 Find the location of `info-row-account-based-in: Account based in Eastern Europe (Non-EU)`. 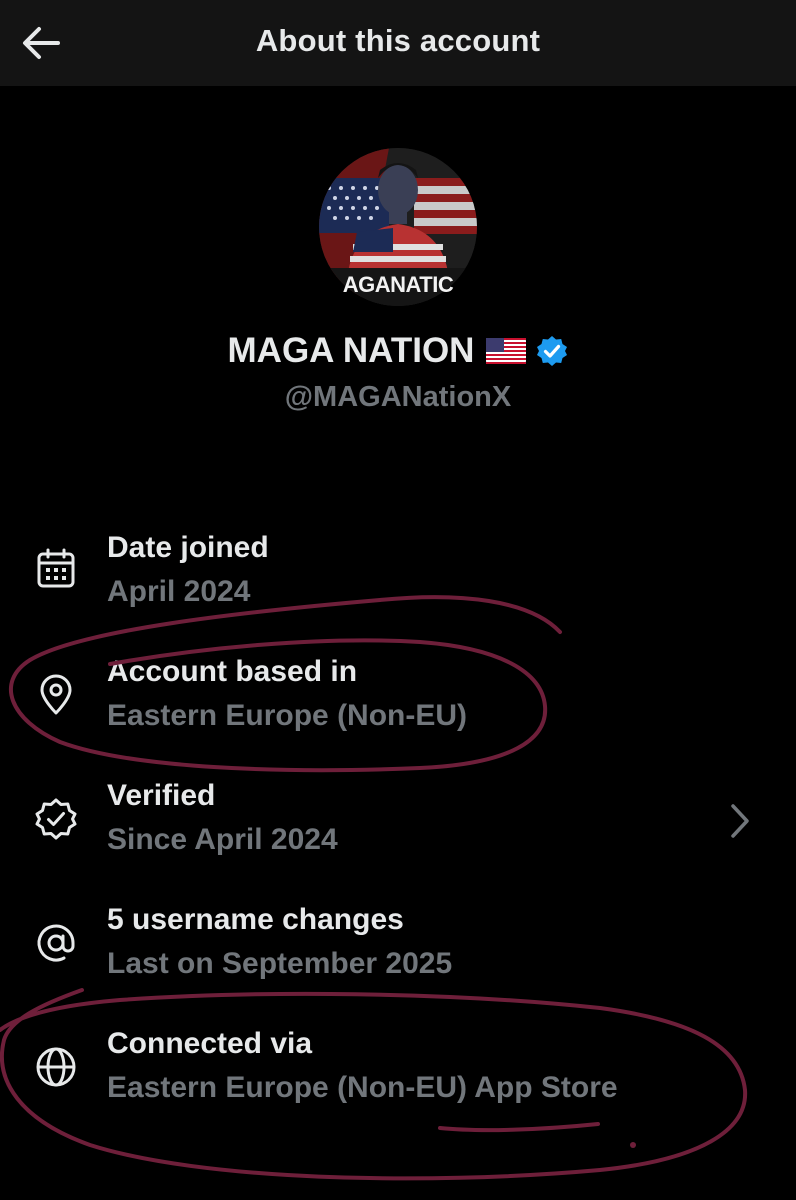

info-row-account-based-in: Account based in Eastern Europe (Non-EU) is located at coordinates (398, 710).